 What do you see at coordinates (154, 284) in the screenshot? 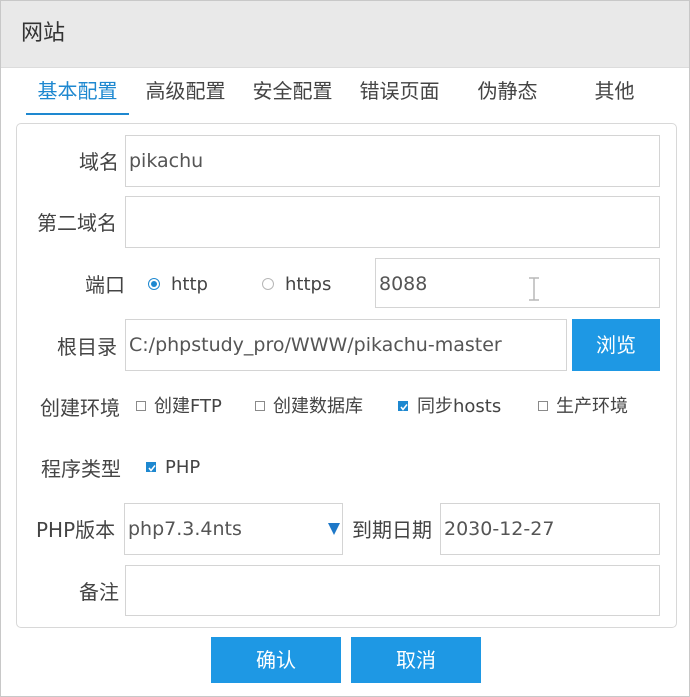
I see `http-radio` at bounding box center [154, 284].